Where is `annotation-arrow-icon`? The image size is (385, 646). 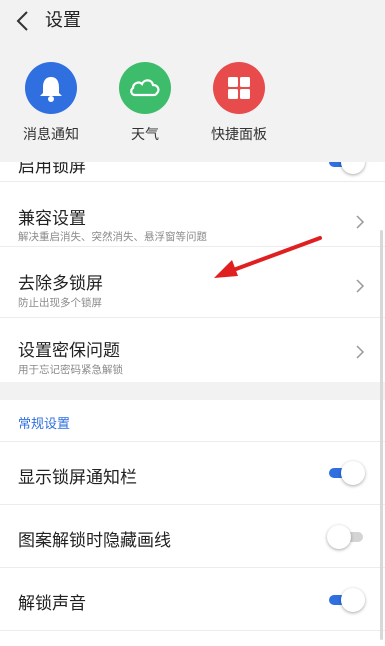 annotation-arrow-icon is located at coordinates (268, 257).